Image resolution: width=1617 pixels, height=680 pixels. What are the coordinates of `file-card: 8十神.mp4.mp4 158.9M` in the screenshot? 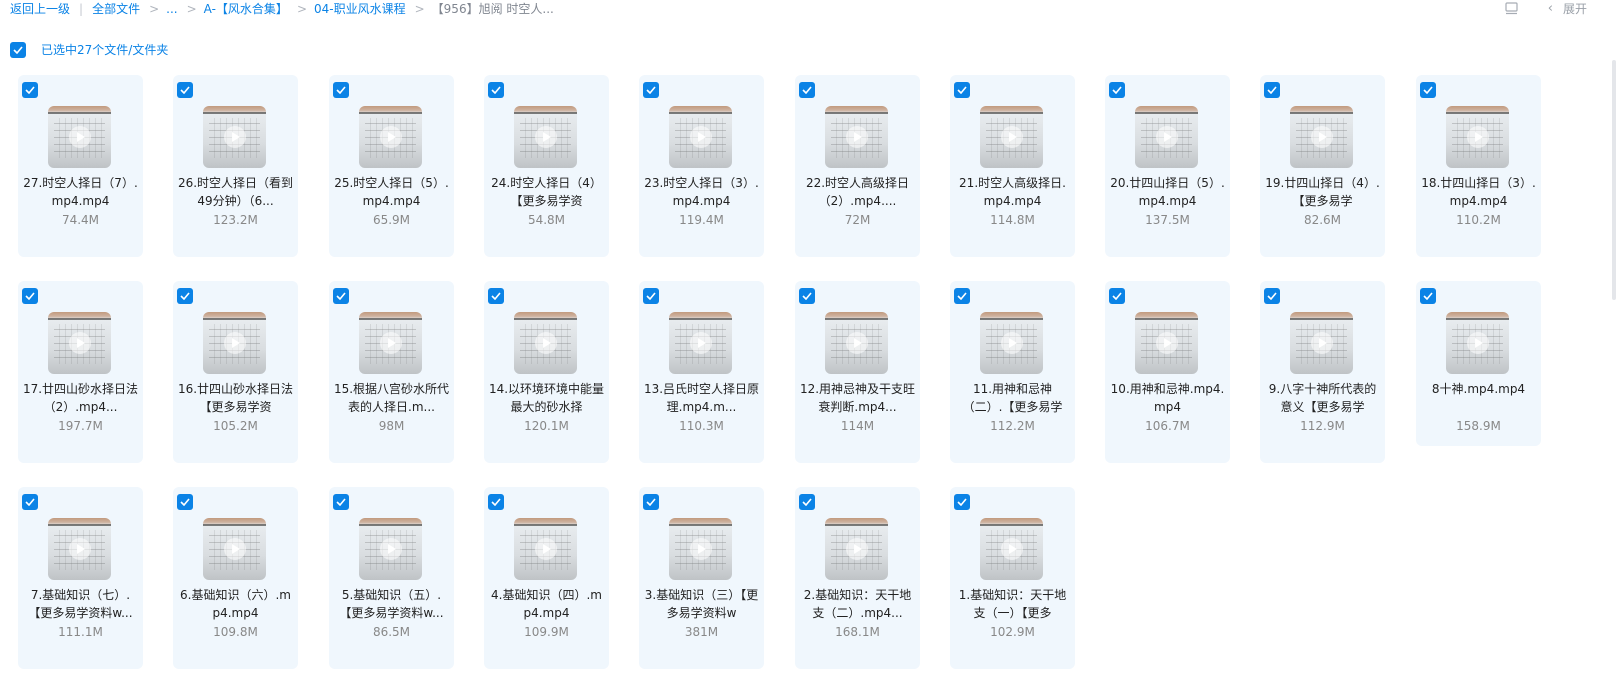 It's located at (1478, 363).